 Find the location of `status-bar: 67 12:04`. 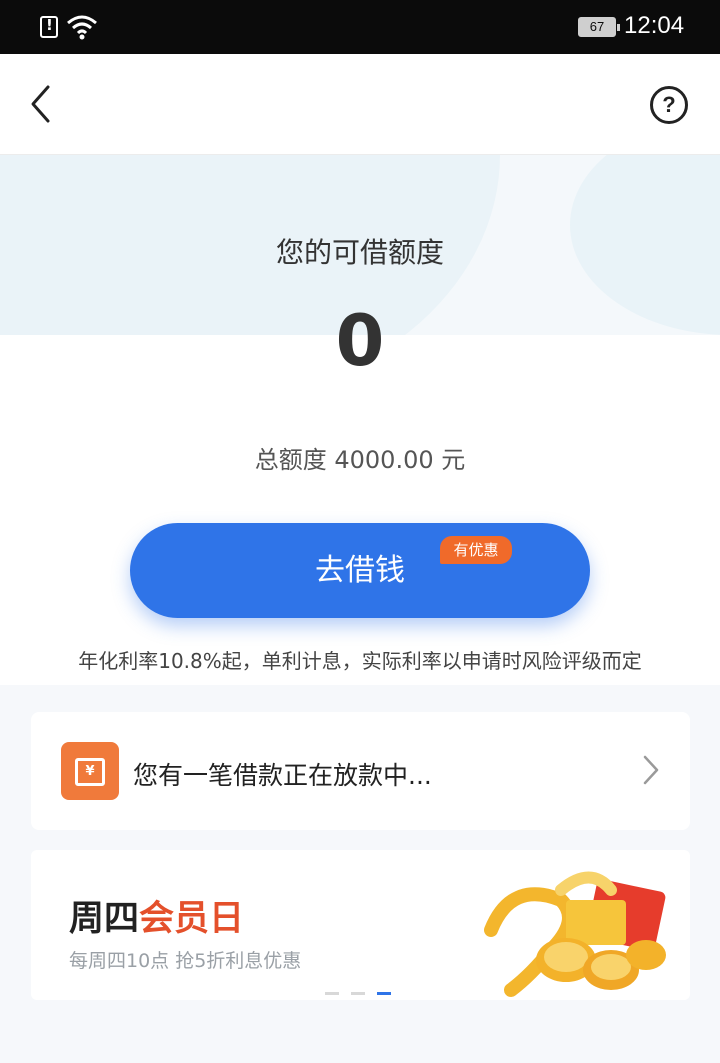

status-bar: 67 12:04 is located at coordinates (360, 27).